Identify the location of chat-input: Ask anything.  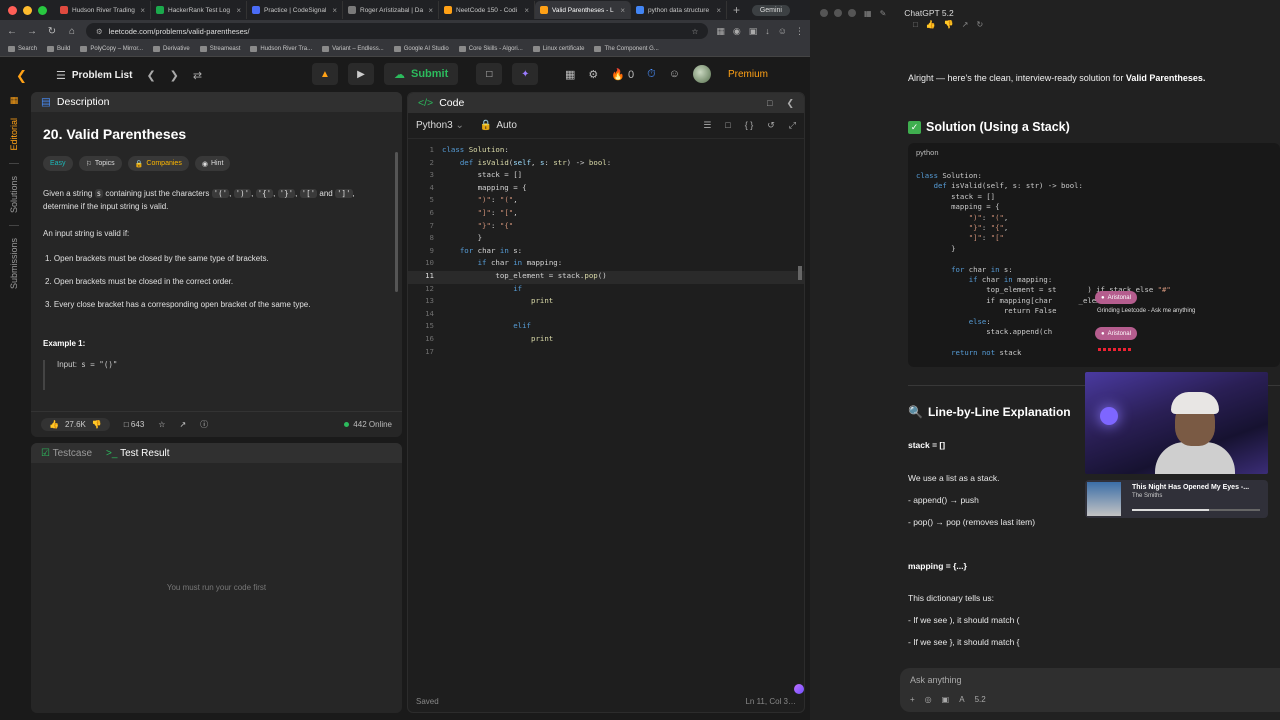
(936, 680).